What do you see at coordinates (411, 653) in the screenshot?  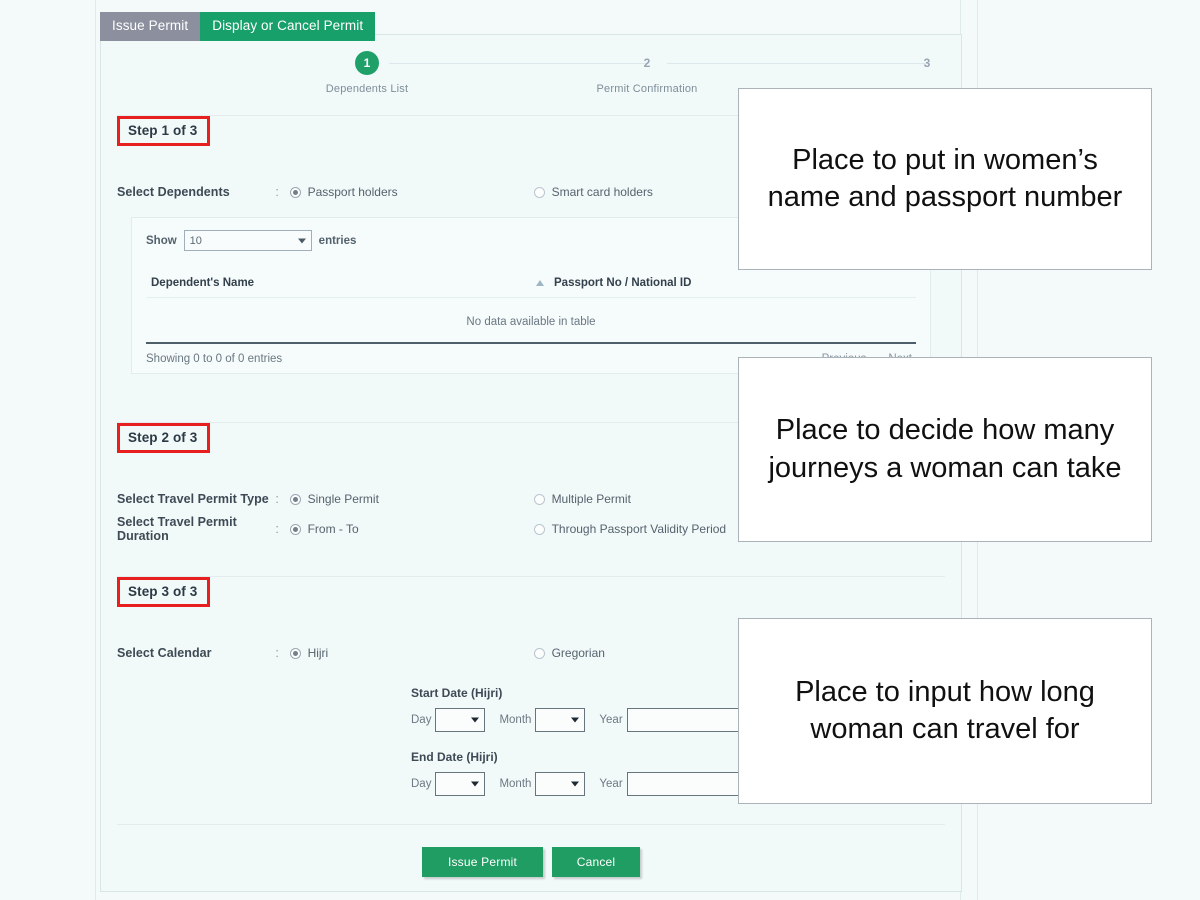 I see `radio-hijri: Hijri` at bounding box center [411, 653].